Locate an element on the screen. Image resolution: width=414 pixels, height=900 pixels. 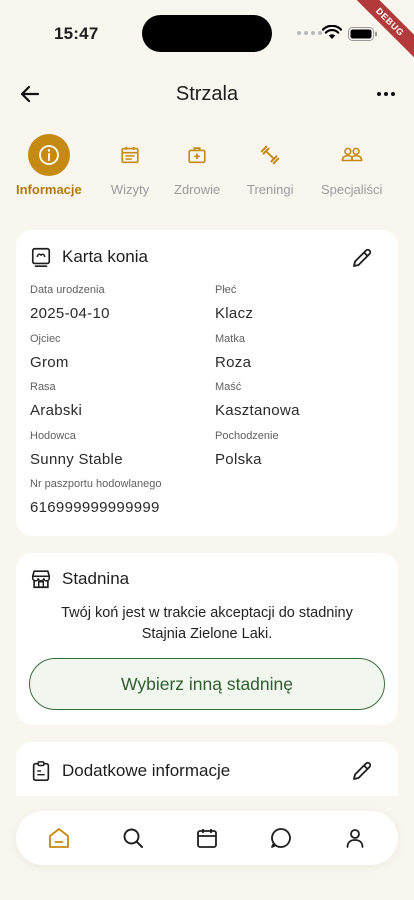
tab-specjalisci: Specjaliści is located at coordinates (351, 165).